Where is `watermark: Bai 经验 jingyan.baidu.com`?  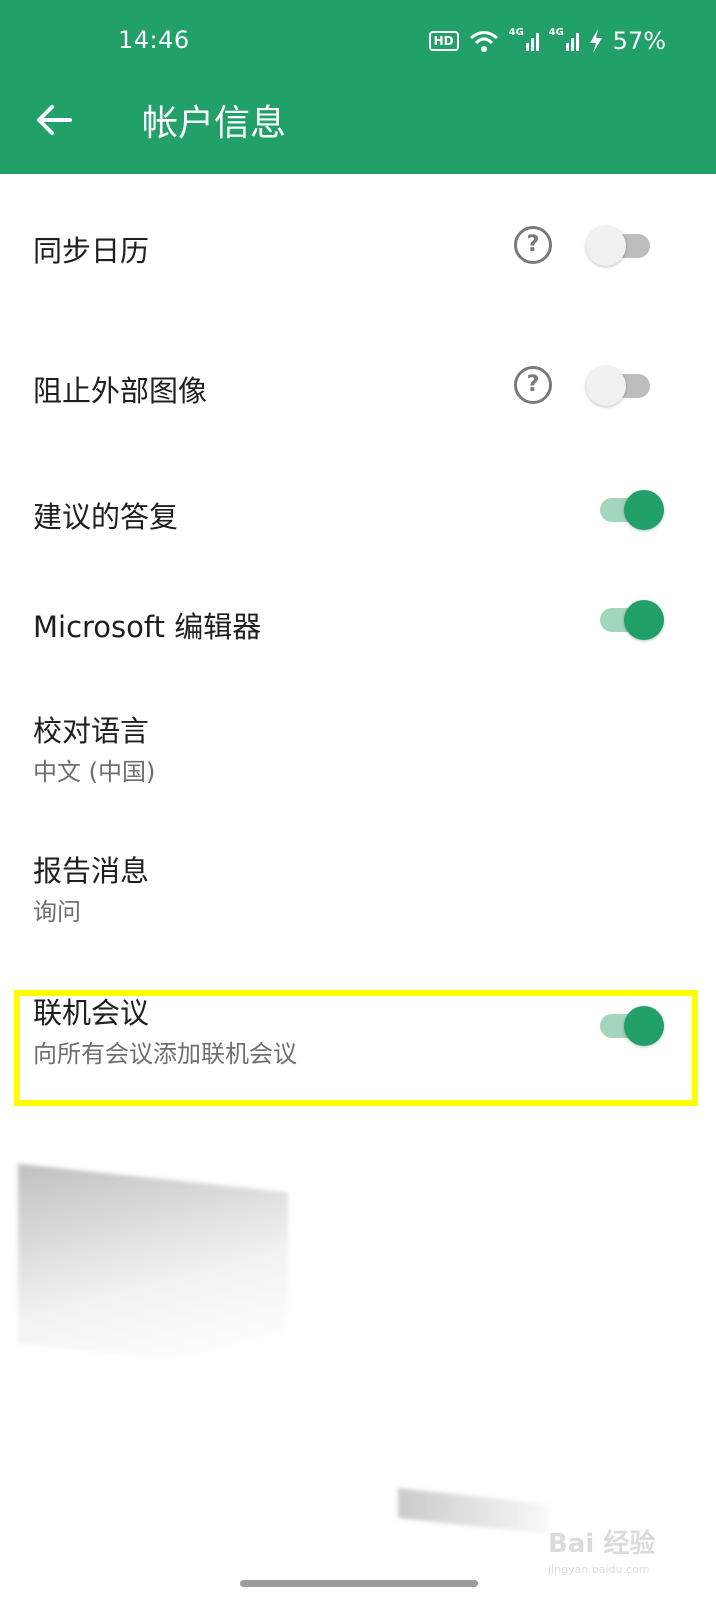
watermark: Bai 经验 jingyan.baidu.com is located at coordinates (623, 1550).